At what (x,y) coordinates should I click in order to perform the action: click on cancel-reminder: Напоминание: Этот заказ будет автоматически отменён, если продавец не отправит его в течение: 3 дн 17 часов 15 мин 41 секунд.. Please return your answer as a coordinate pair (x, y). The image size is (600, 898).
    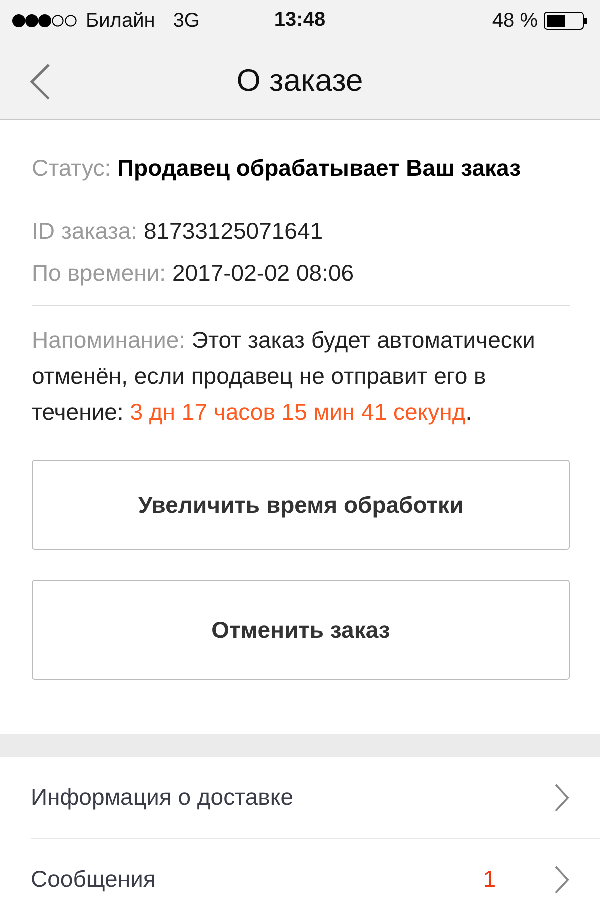
    Looking at the image, I should click on (284, 376).